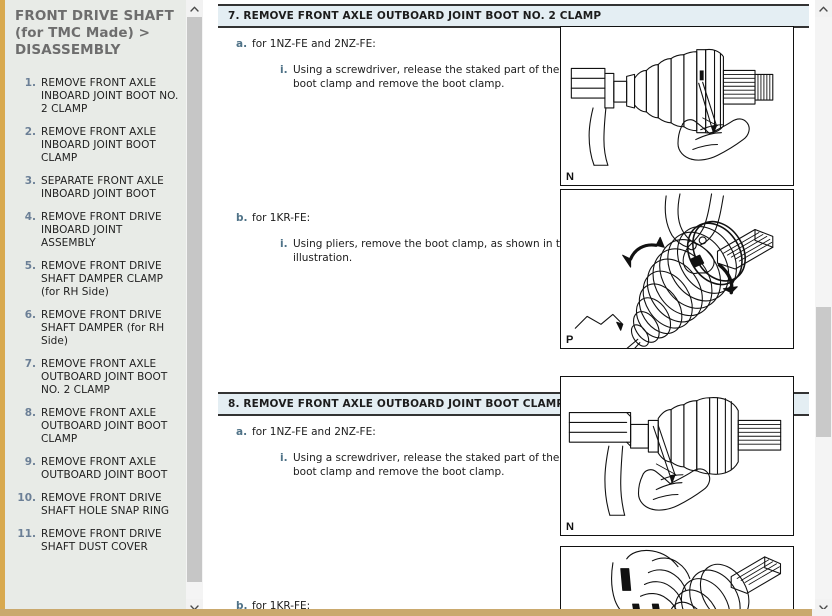 Image resolution: width=832 pixels, height=616 pixels. Describe the element at coordinates (104, 468) in the screenshot. I see `sidebar-item-label: REMOVE FRONT AXLE OUTBOARD JOINT BOOT` at that location.